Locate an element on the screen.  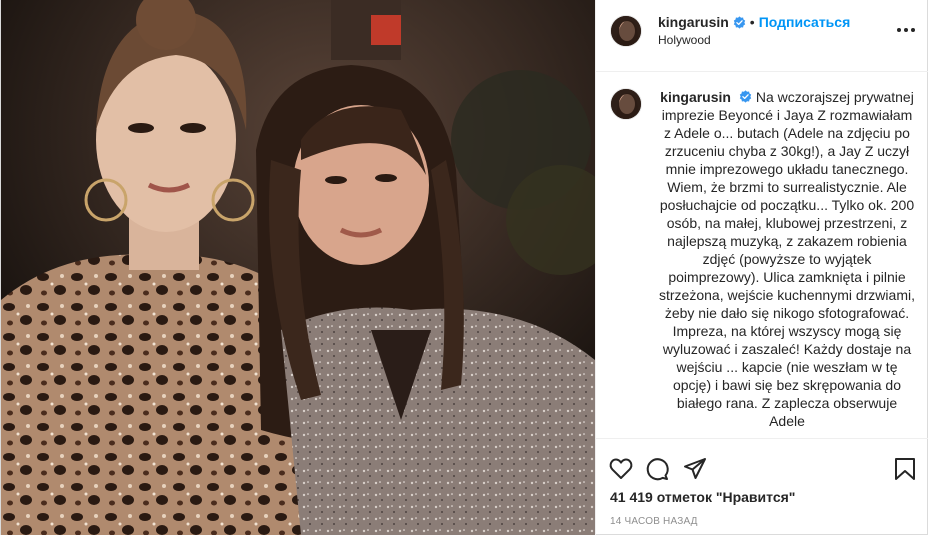
more-icon is located at coordinates (906, 30).